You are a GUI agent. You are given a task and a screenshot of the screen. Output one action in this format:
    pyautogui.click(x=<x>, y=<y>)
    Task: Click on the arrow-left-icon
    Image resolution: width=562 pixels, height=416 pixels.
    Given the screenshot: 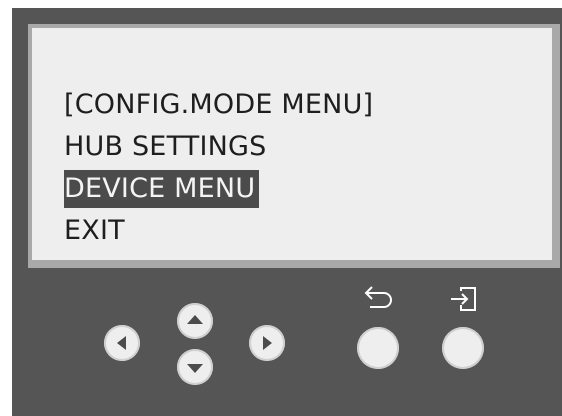 What is the action you would take?
    pyautogui.click(x=121, y=343)
    